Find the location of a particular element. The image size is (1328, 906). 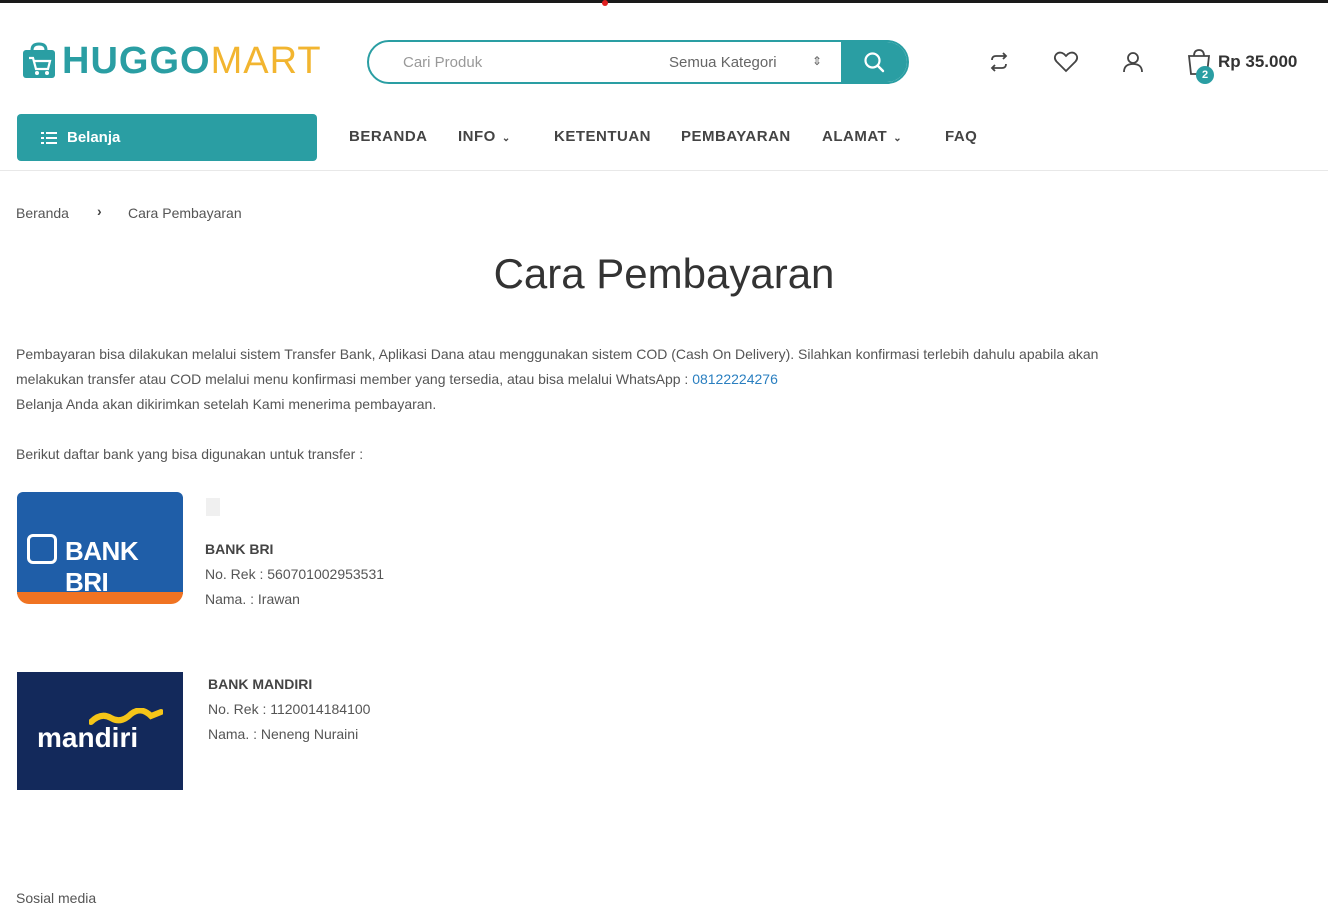

search-bar: Cari Produk Semua Kategori ⇕ is located at coordinates (638, 62).